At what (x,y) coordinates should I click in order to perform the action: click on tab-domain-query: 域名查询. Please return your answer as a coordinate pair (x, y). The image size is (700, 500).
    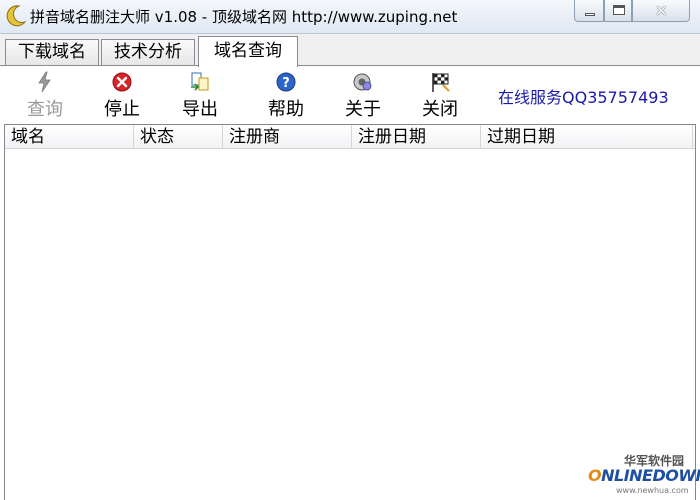
    Looking at the image, I should click on (248, 51).